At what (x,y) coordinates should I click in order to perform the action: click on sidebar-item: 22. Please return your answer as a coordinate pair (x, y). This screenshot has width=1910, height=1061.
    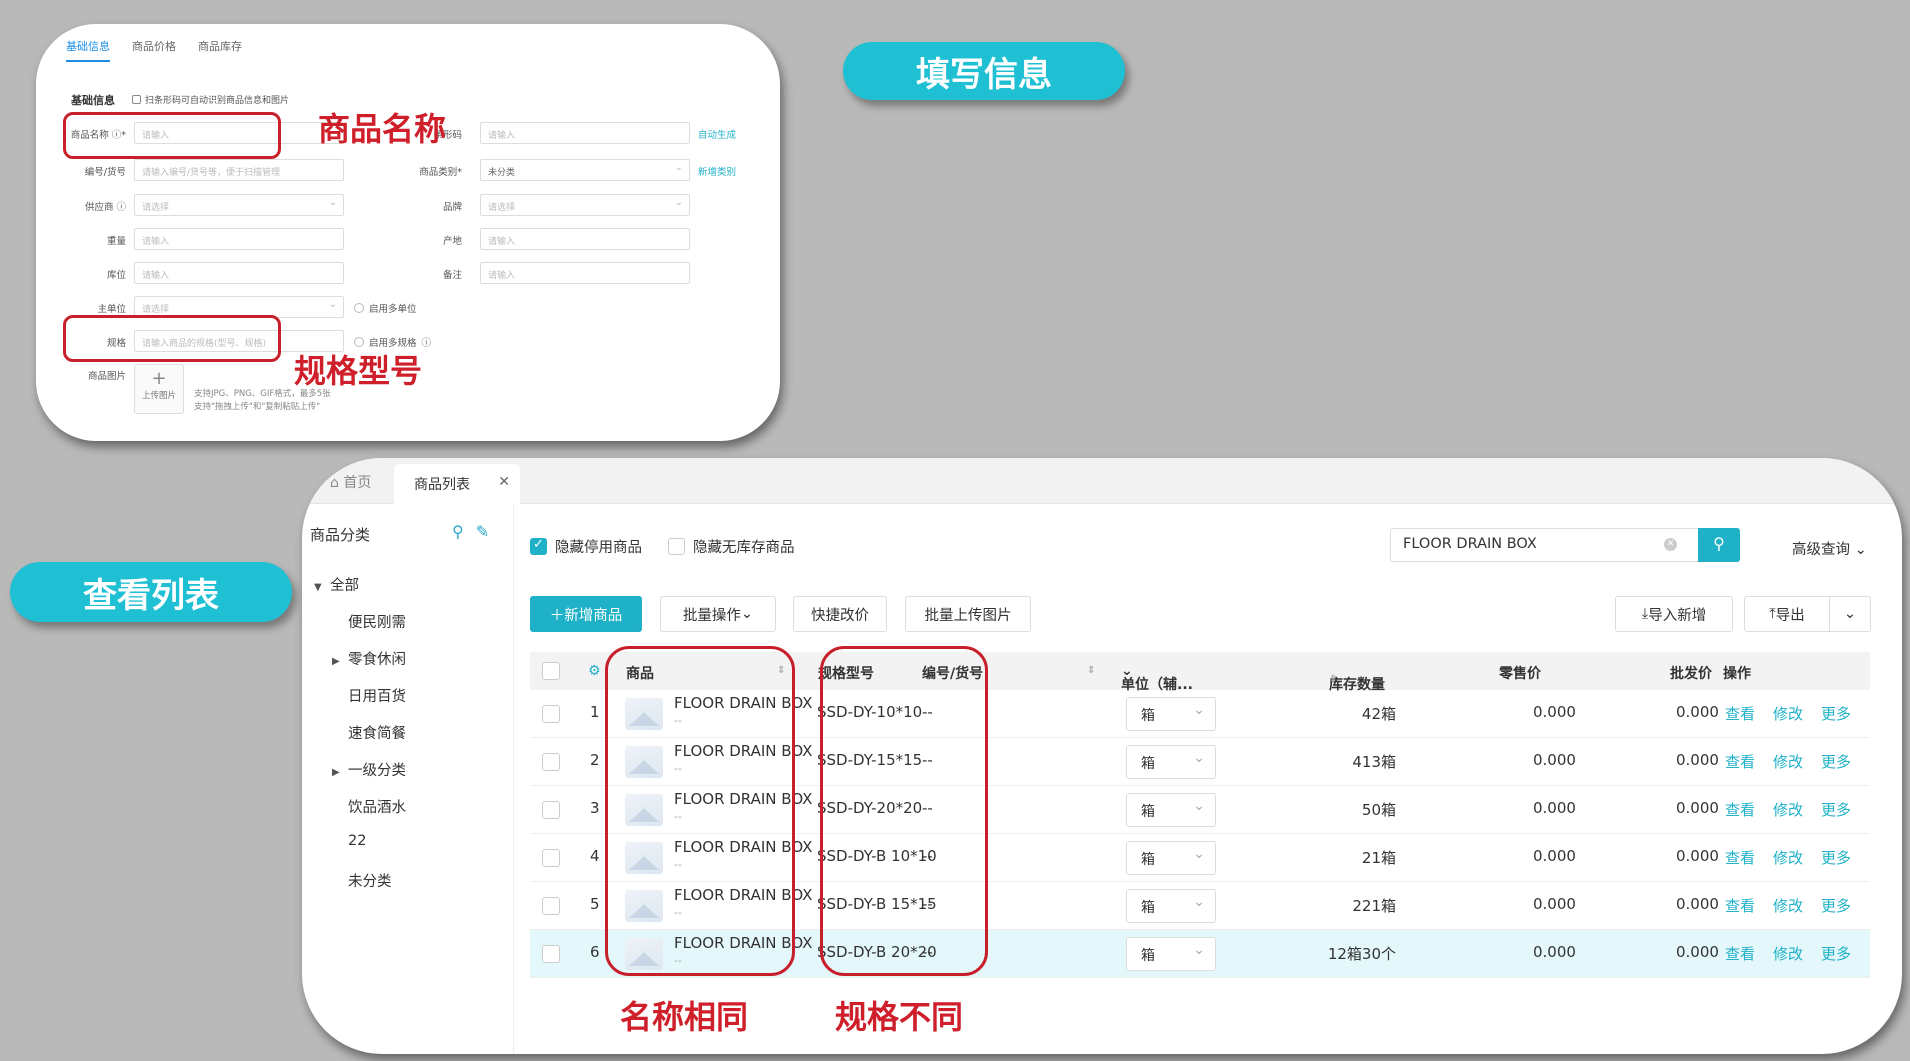
    Looking at the image, I should click on (357, 841).